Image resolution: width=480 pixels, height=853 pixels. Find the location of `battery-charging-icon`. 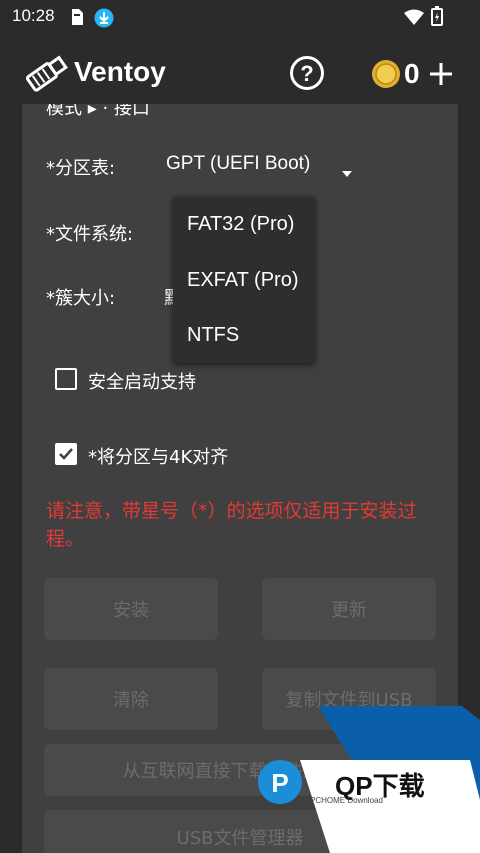

battery-charging-icon is located at coordinates (437, 18).